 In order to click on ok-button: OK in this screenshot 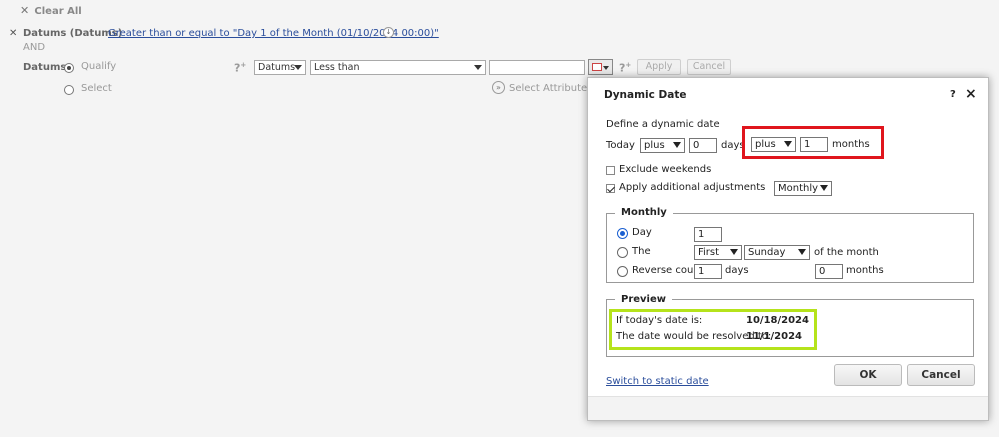, I will do `click(868, 375)`.